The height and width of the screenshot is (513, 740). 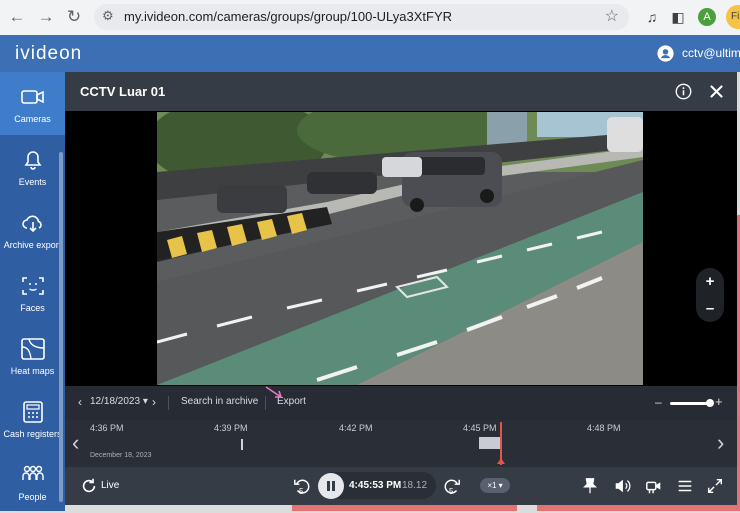 I want to click on live-button: Live, so click(x=110, y=486).